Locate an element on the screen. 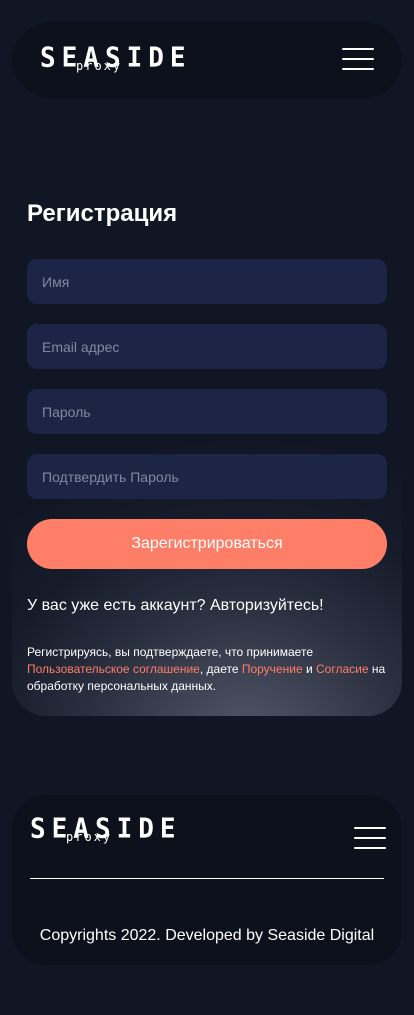  footer-hamburger-menu-icon is located at coordinates (370, 838).